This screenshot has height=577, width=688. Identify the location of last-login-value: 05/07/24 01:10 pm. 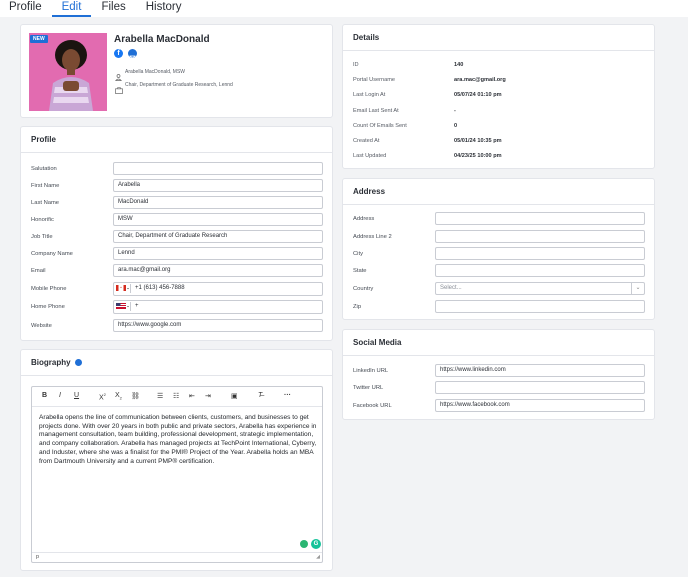
(478, 95).